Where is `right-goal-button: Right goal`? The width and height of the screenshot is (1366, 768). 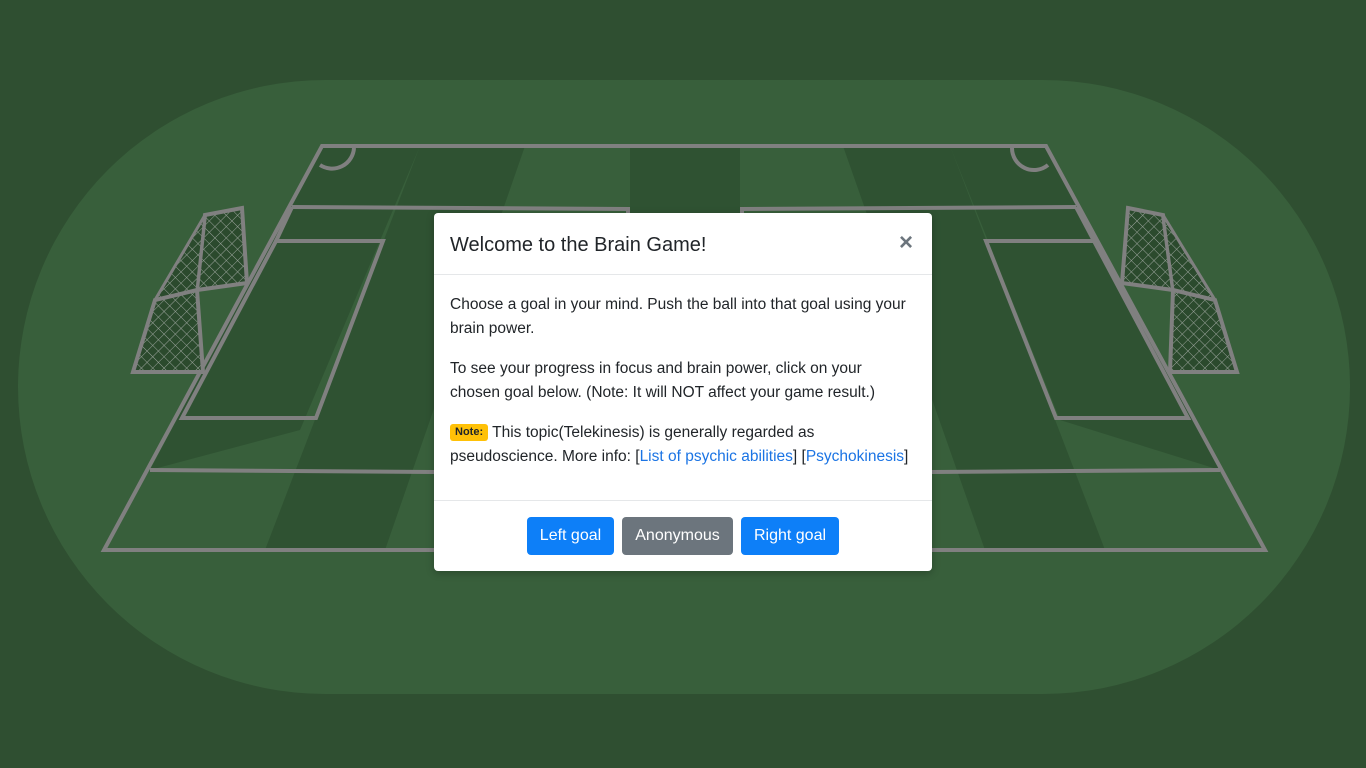
right-goal-button: Right goal is located at coordinates (790, 536).